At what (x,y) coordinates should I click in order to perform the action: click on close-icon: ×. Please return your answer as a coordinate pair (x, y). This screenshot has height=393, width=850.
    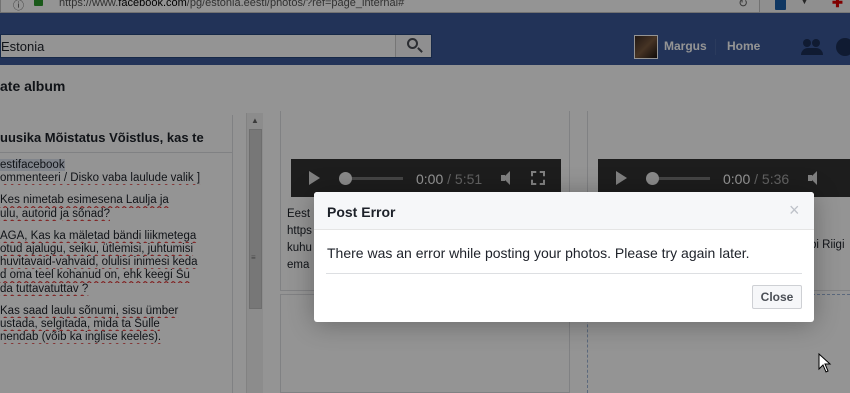
    Looking at the image, I should click on (794, 210).